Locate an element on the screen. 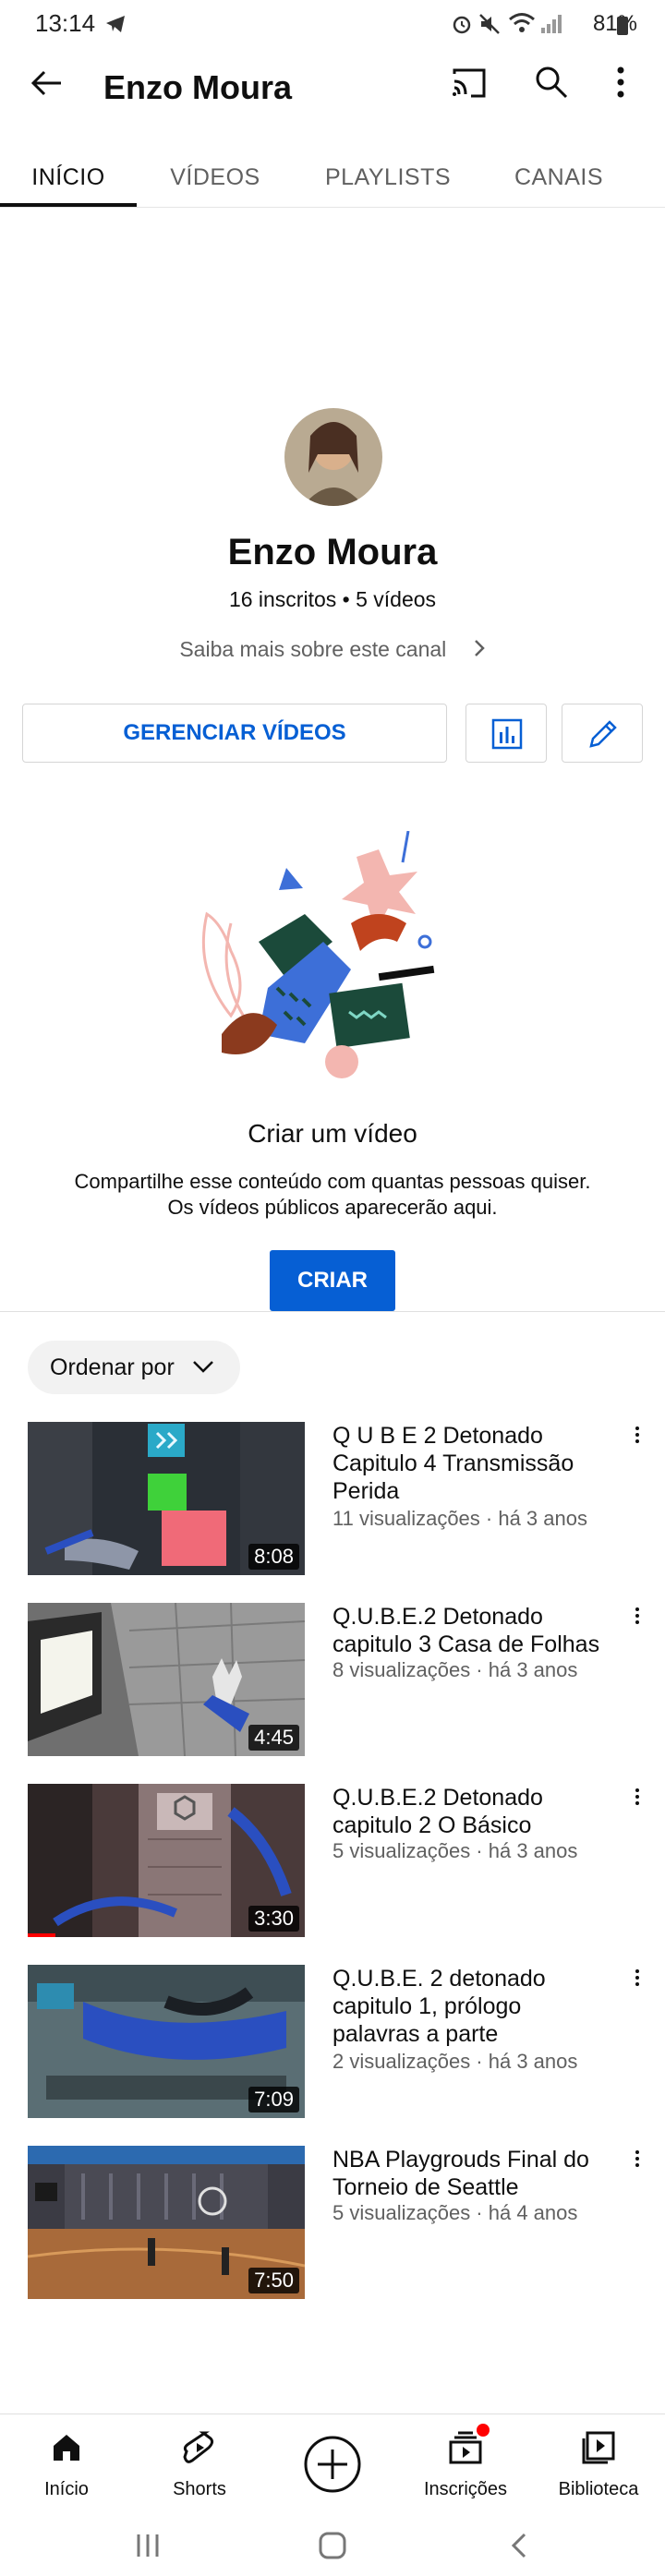  bottom-navigation: Início Shorts Inscrições Biblioteca is located at coordinates (332, 2463).